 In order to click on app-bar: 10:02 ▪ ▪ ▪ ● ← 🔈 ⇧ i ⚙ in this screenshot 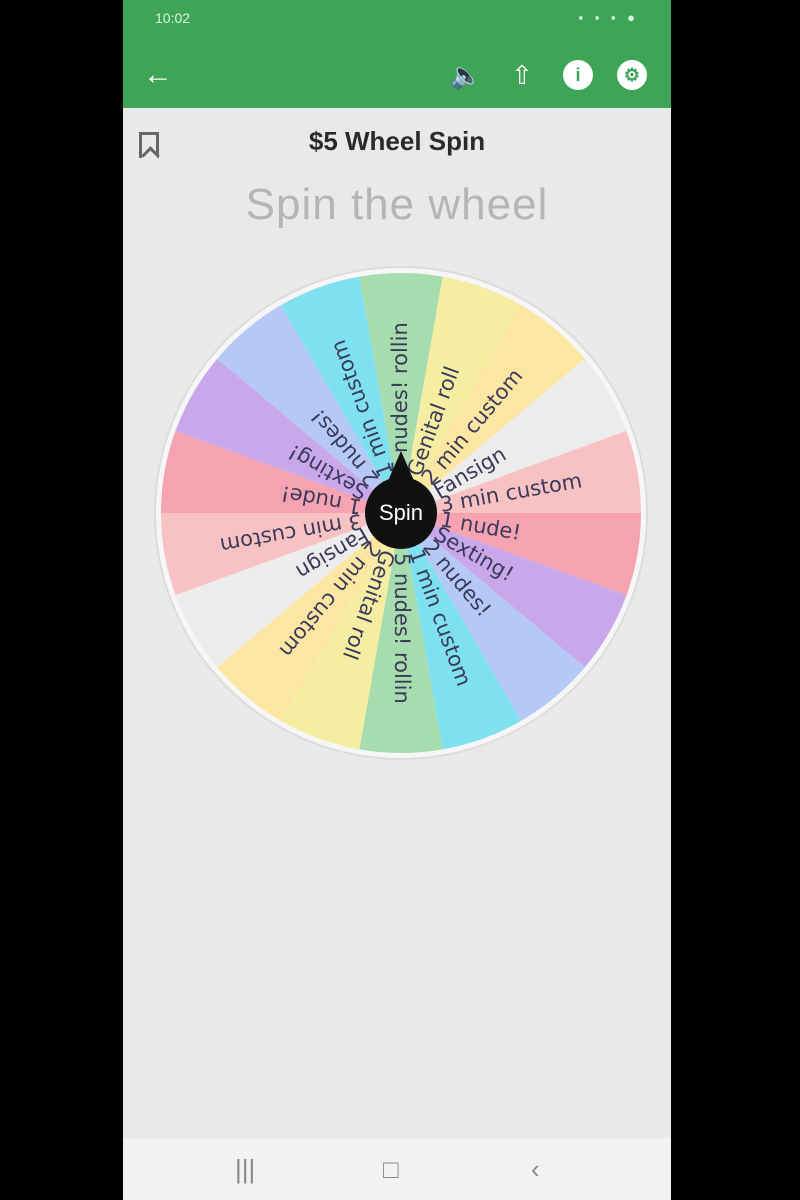, I will do `click(397, 54)`.